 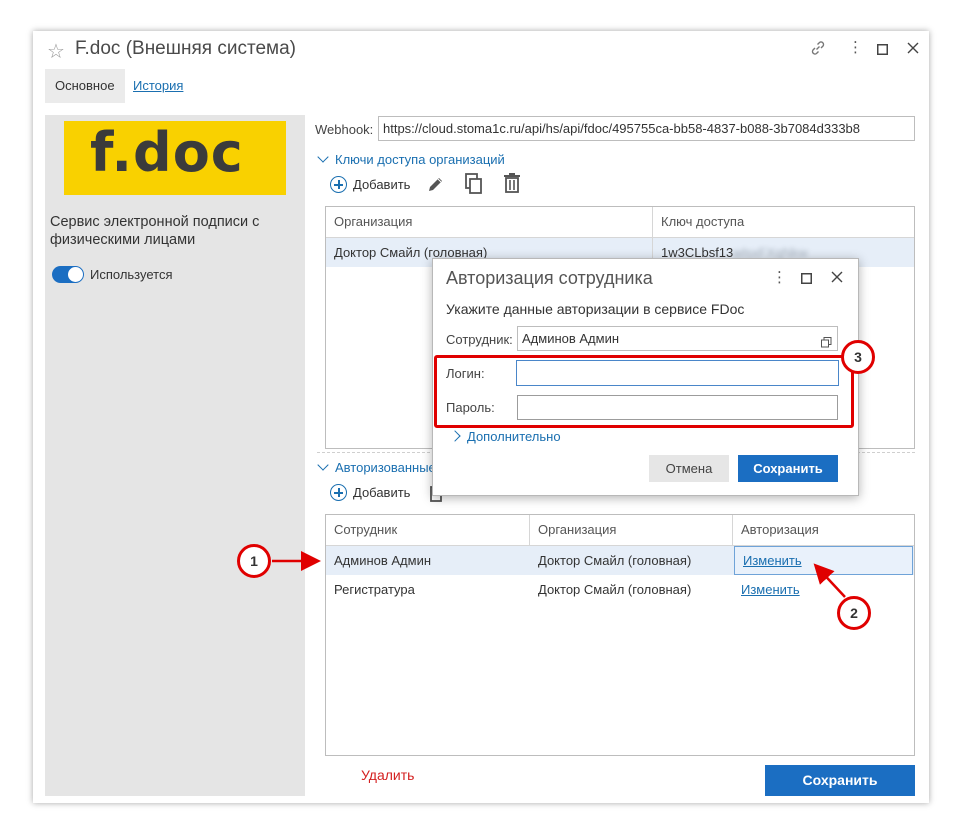 What do you see at coordinates (254, 561) in the screenshot?
I see `annotation-badge-1: 1` at bounding box center [254, 561].